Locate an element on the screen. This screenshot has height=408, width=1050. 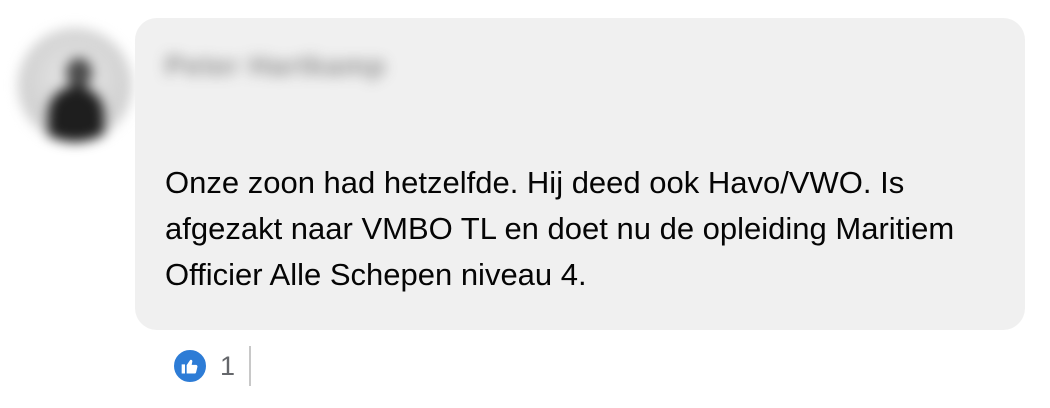
thumbs-up-icon is located at coordinates (190, 366).